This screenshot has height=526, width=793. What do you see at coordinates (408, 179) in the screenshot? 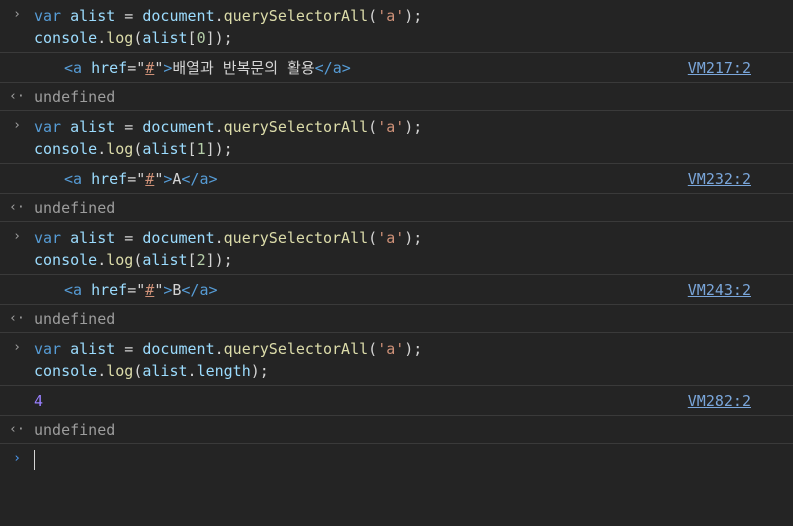
I see `element-node: <a href="#">A</a>` at bounding box center [408, 179].